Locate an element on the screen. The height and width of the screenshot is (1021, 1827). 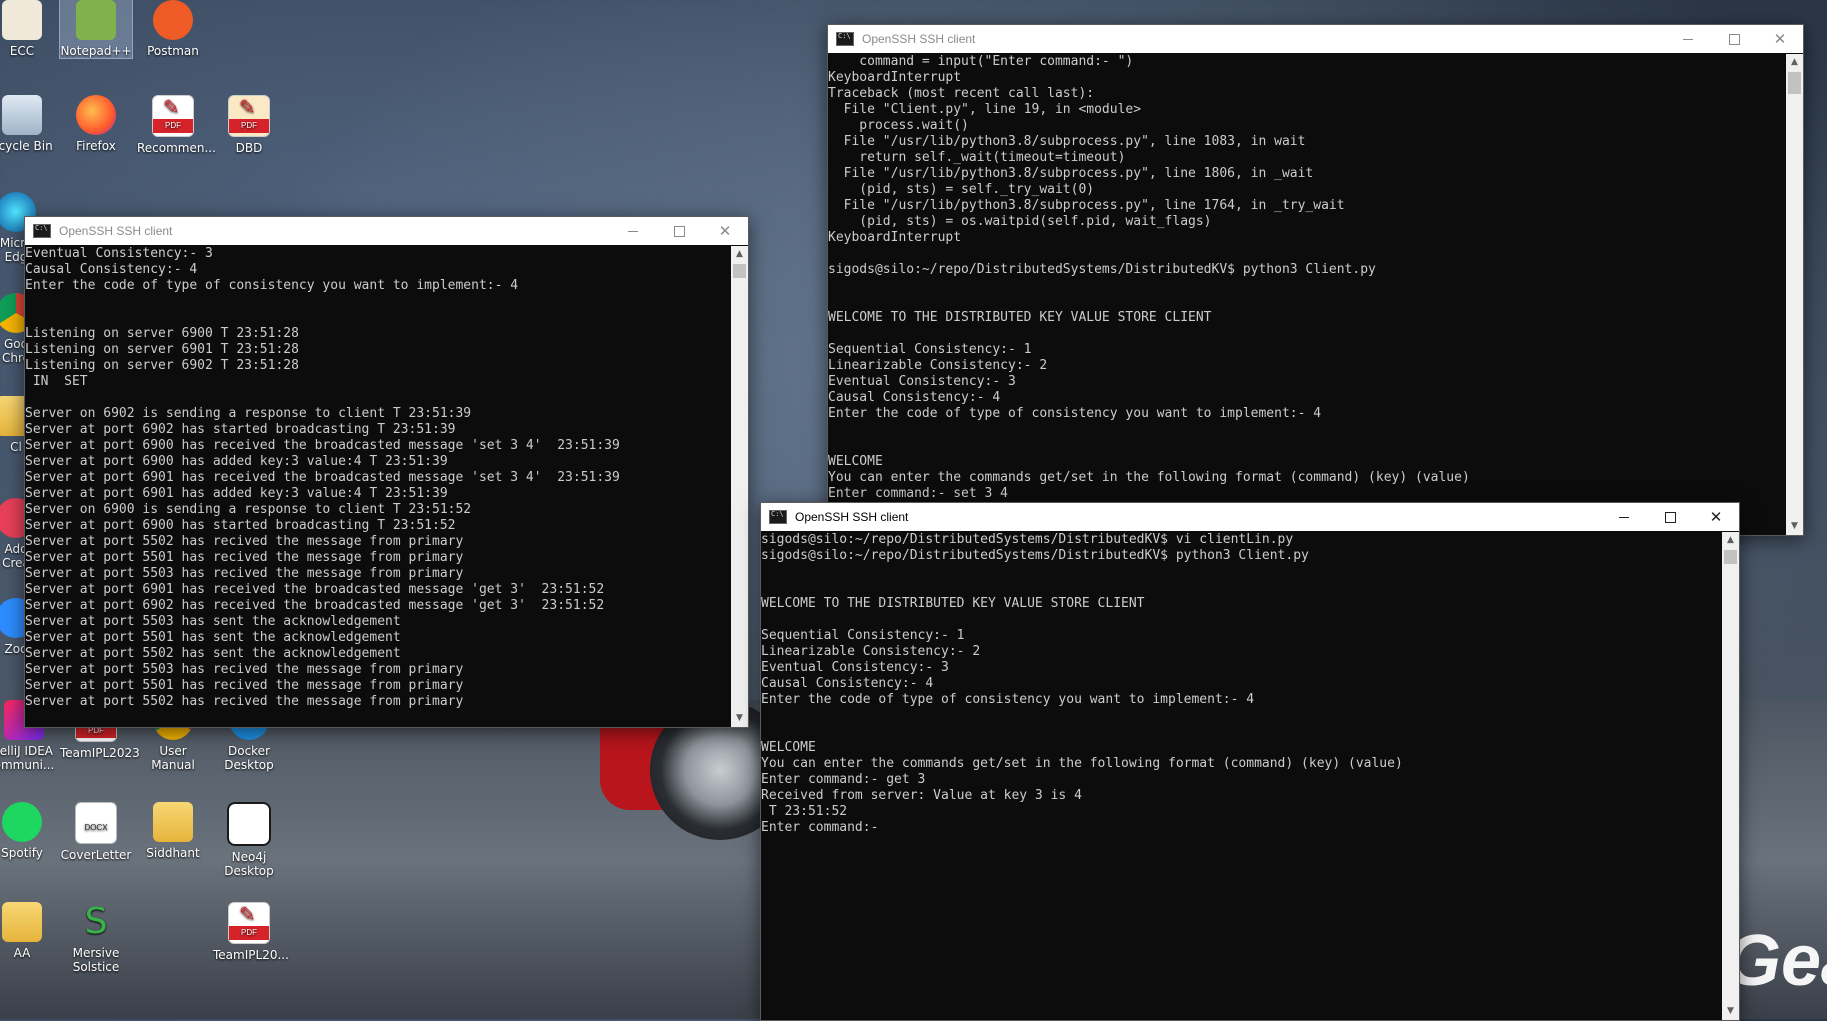
terminal-line: command = input("Enter command:- ") is located at coordinates (981, 61).